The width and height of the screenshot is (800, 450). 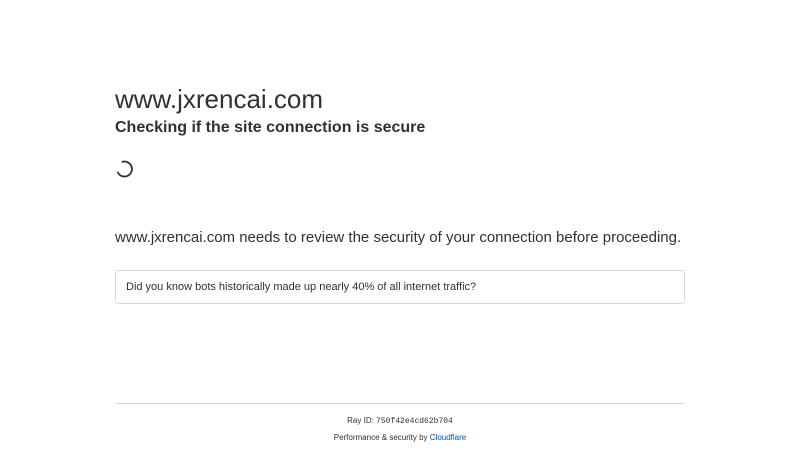 I want to click on performance-security-label: Performance & security by, so click(x=380, y=437).